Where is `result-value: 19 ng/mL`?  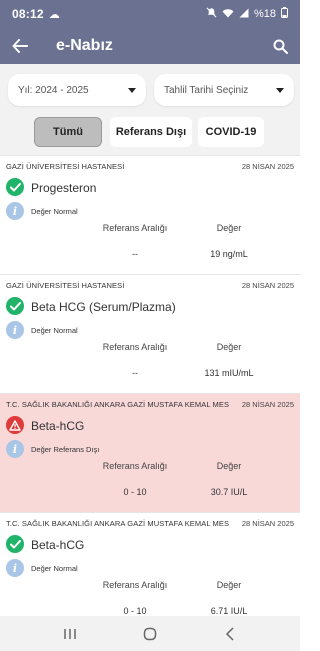 result-value: 19 ng/mL is located at coordinates (229, 254).